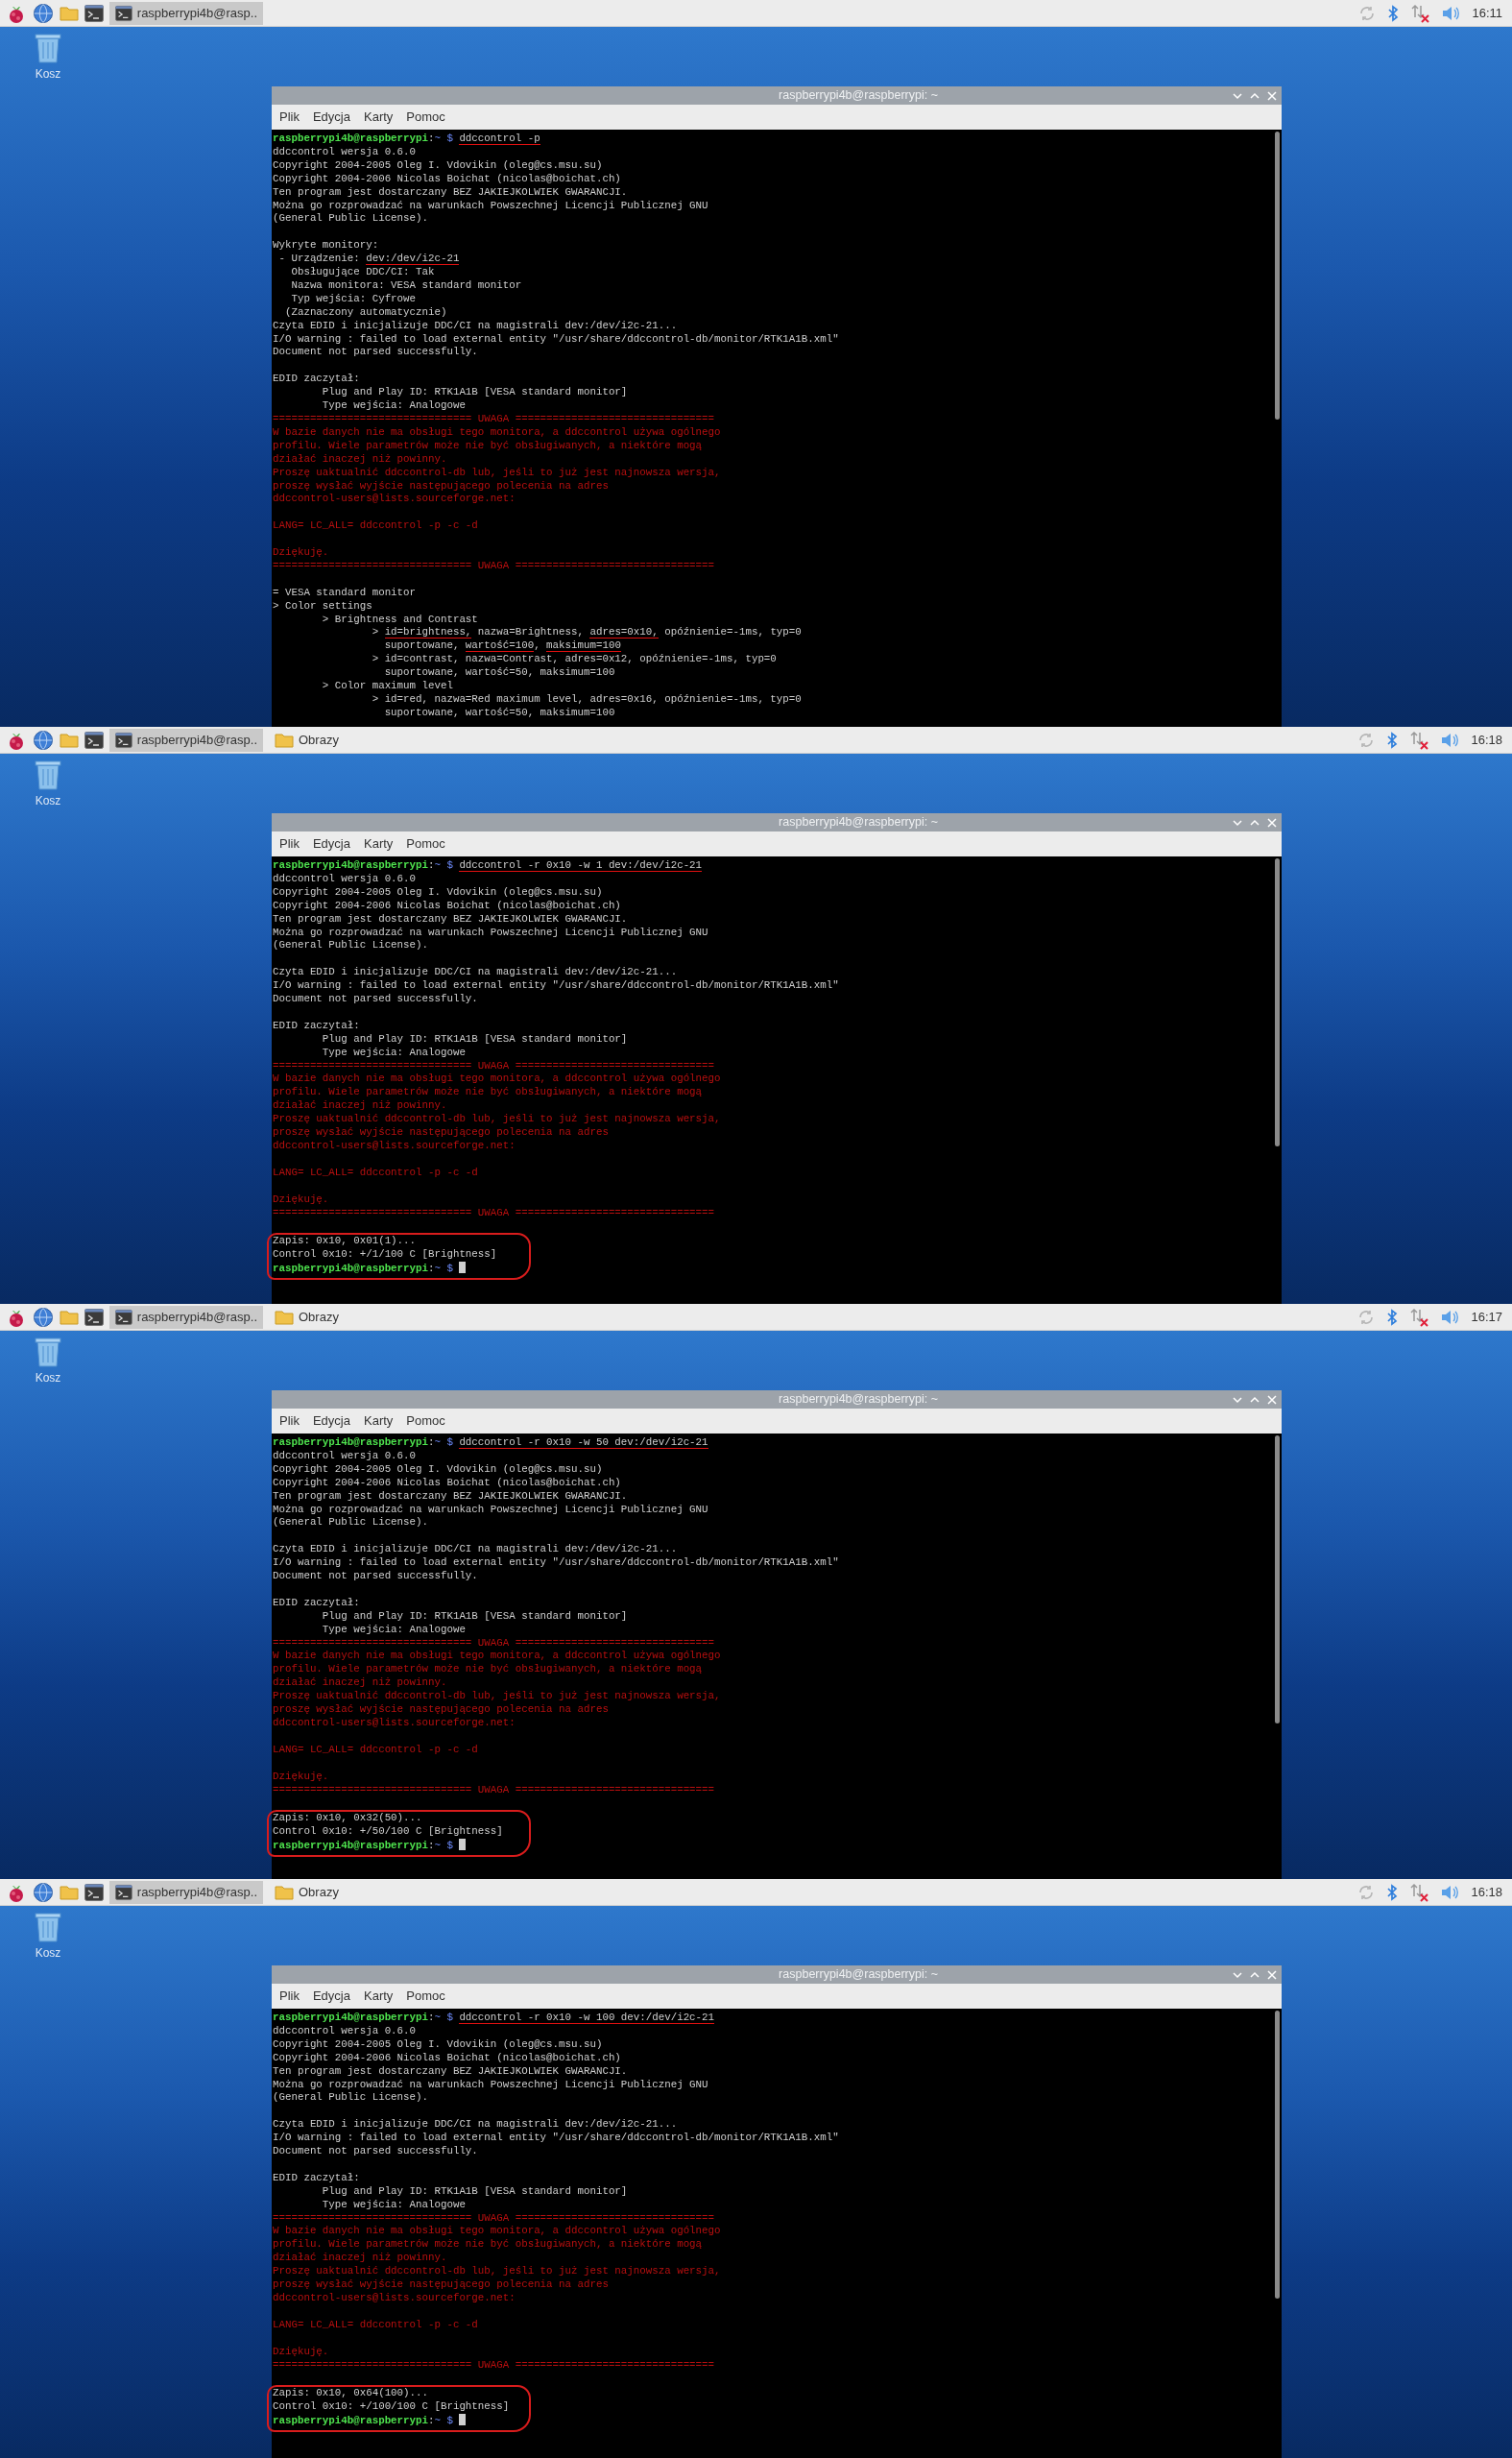 The height and width of the screenshot is (2458, 1512). I want to click on output-line: > Brightness and Contrast, so click(400, 620).